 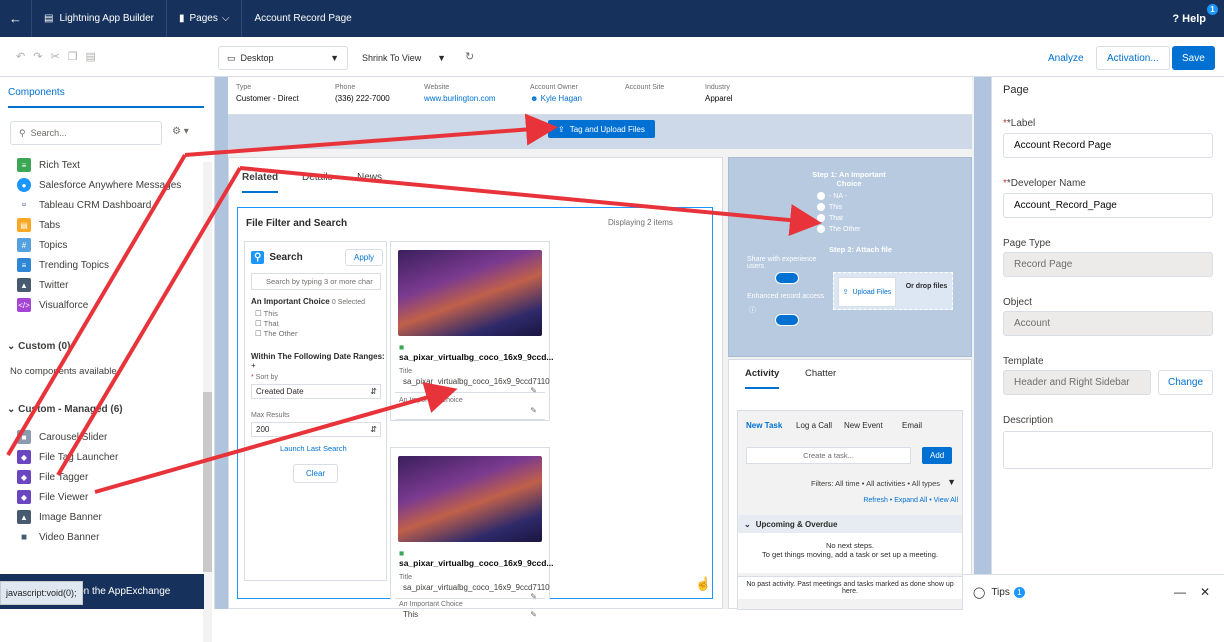 I want to click on tag-upload-button: ⇪ Tag and Upload Files, so click(x=601, y=129).